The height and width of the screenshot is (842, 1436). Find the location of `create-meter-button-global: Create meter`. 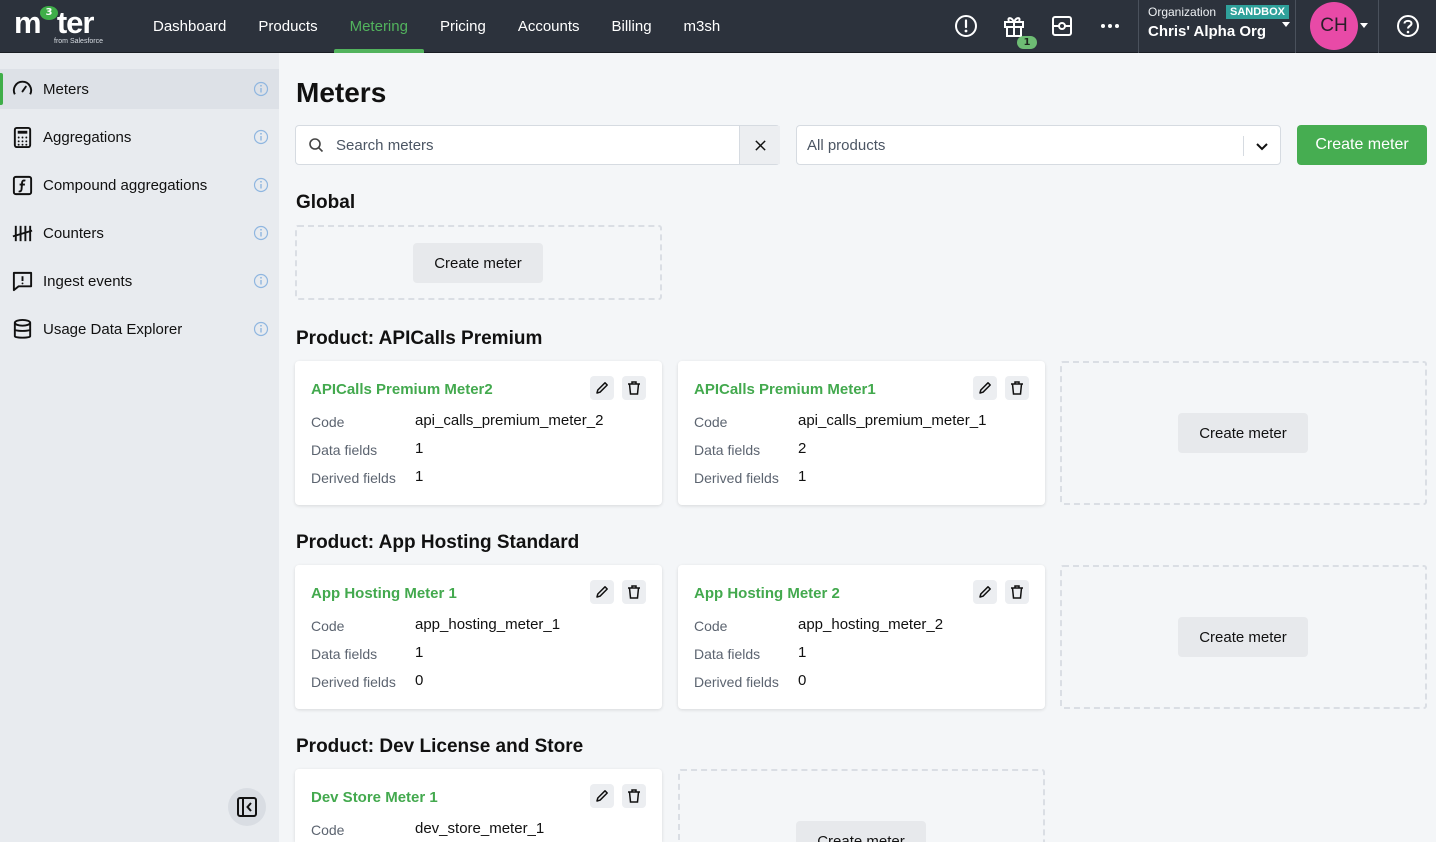

create-meter-button-global: Create meter is located at coordinates (478, 263).